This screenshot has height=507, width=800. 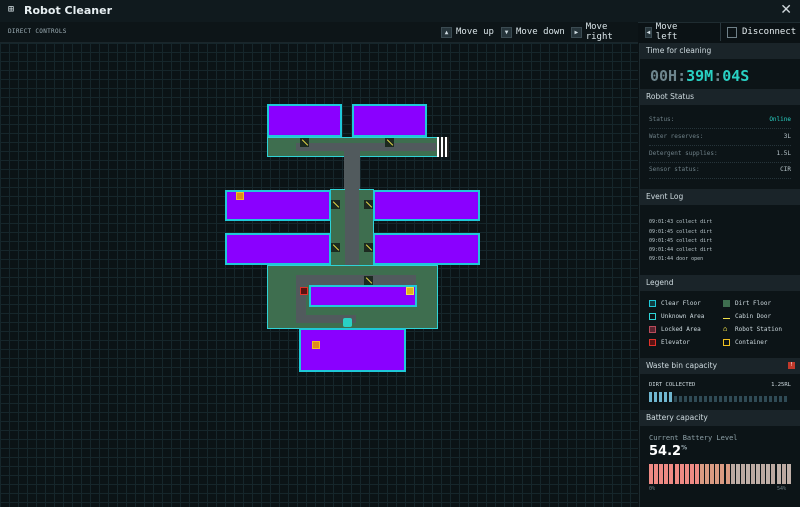 I want to click on battery-gauge, so click(x=720, y=474).